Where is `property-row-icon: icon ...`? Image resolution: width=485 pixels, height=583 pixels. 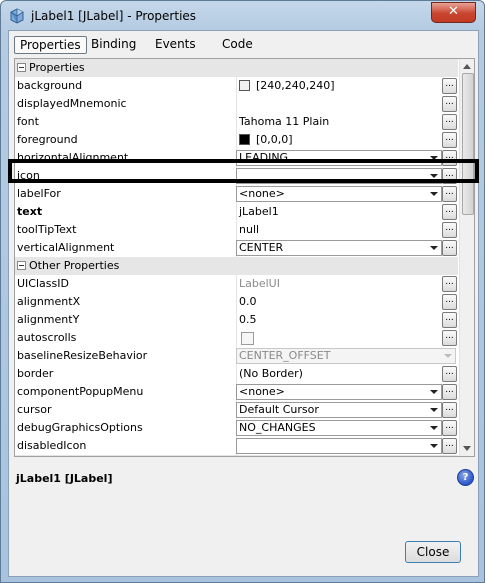
property-row-icon: icon ... is located at coordinates (236, 176).